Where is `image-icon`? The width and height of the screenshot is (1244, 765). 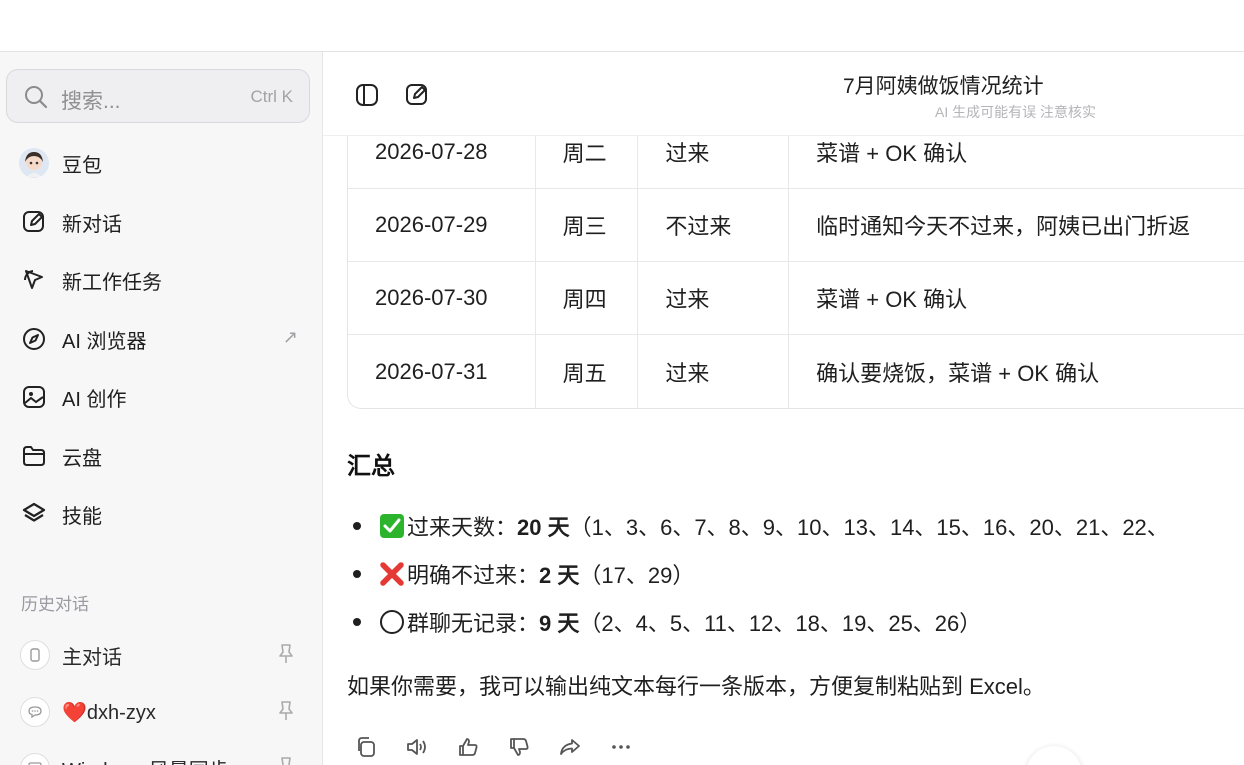
image-icon is located at coordinates (34, 397).